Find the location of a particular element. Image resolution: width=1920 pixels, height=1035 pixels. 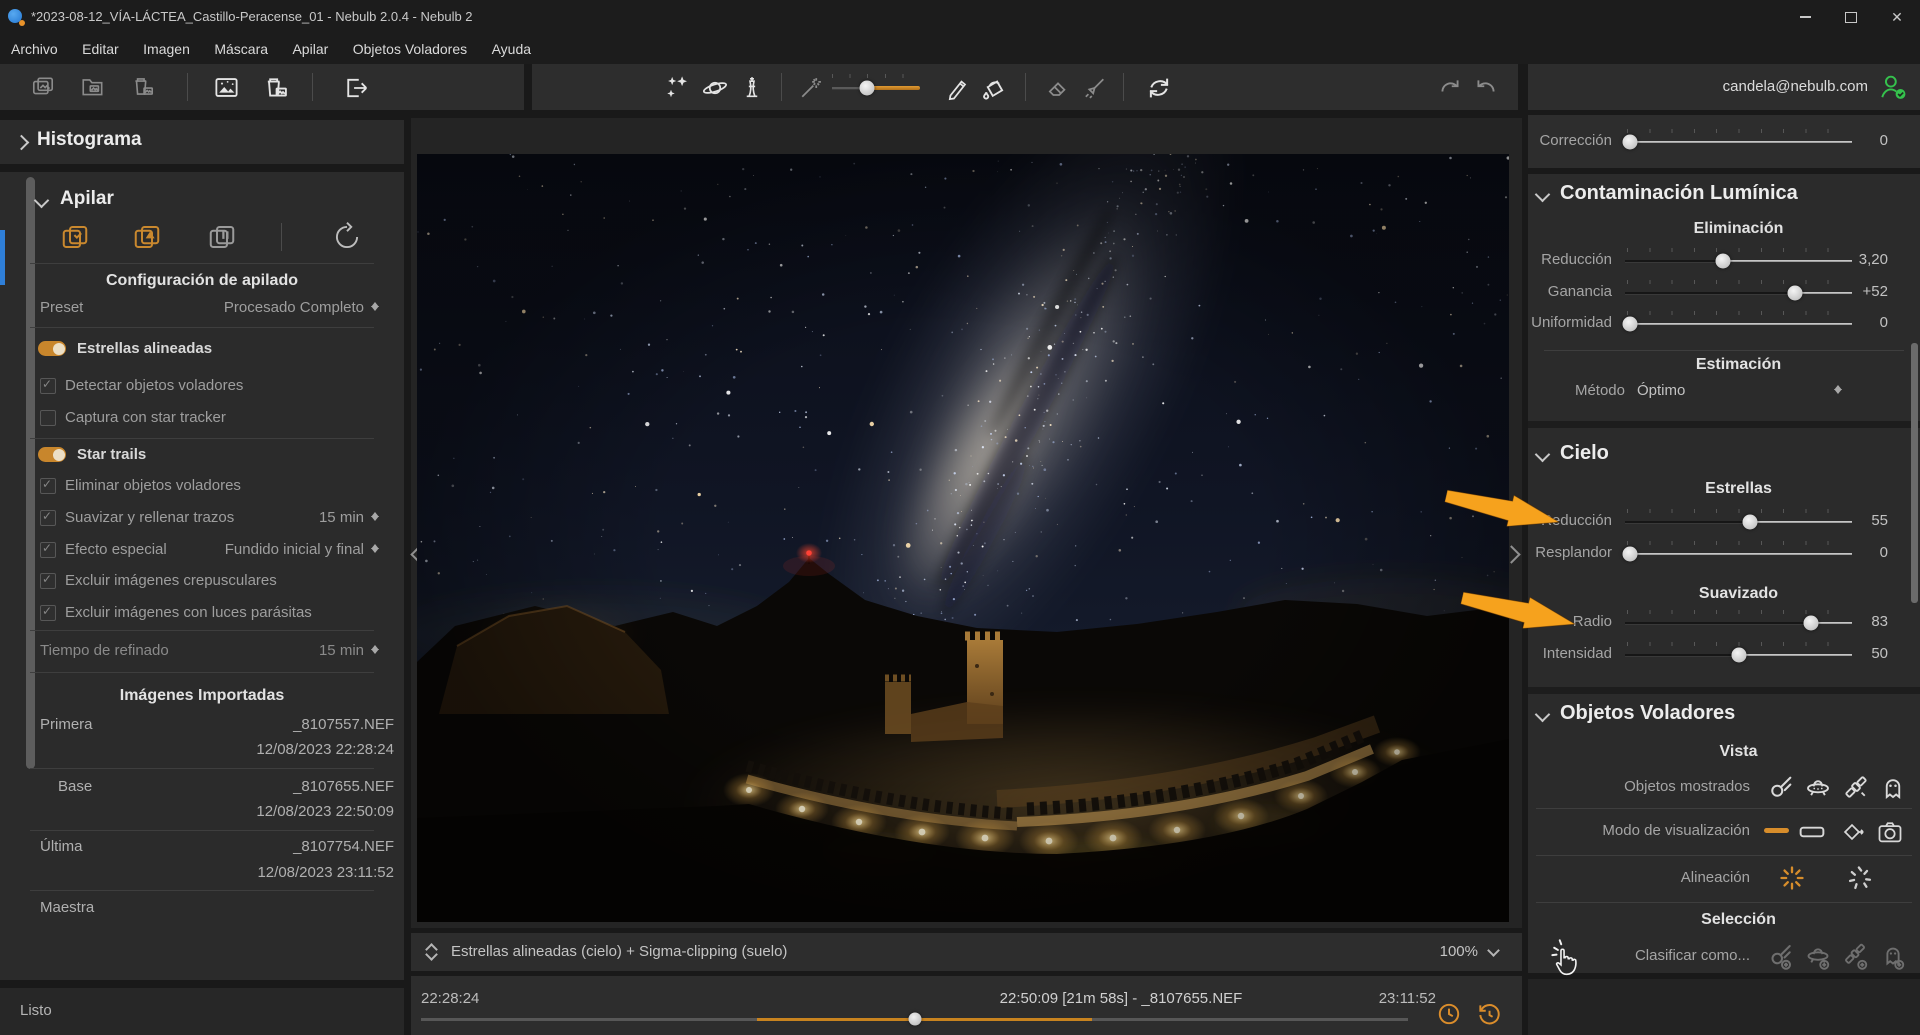

opacity-track is located at coordinates (876, 88).